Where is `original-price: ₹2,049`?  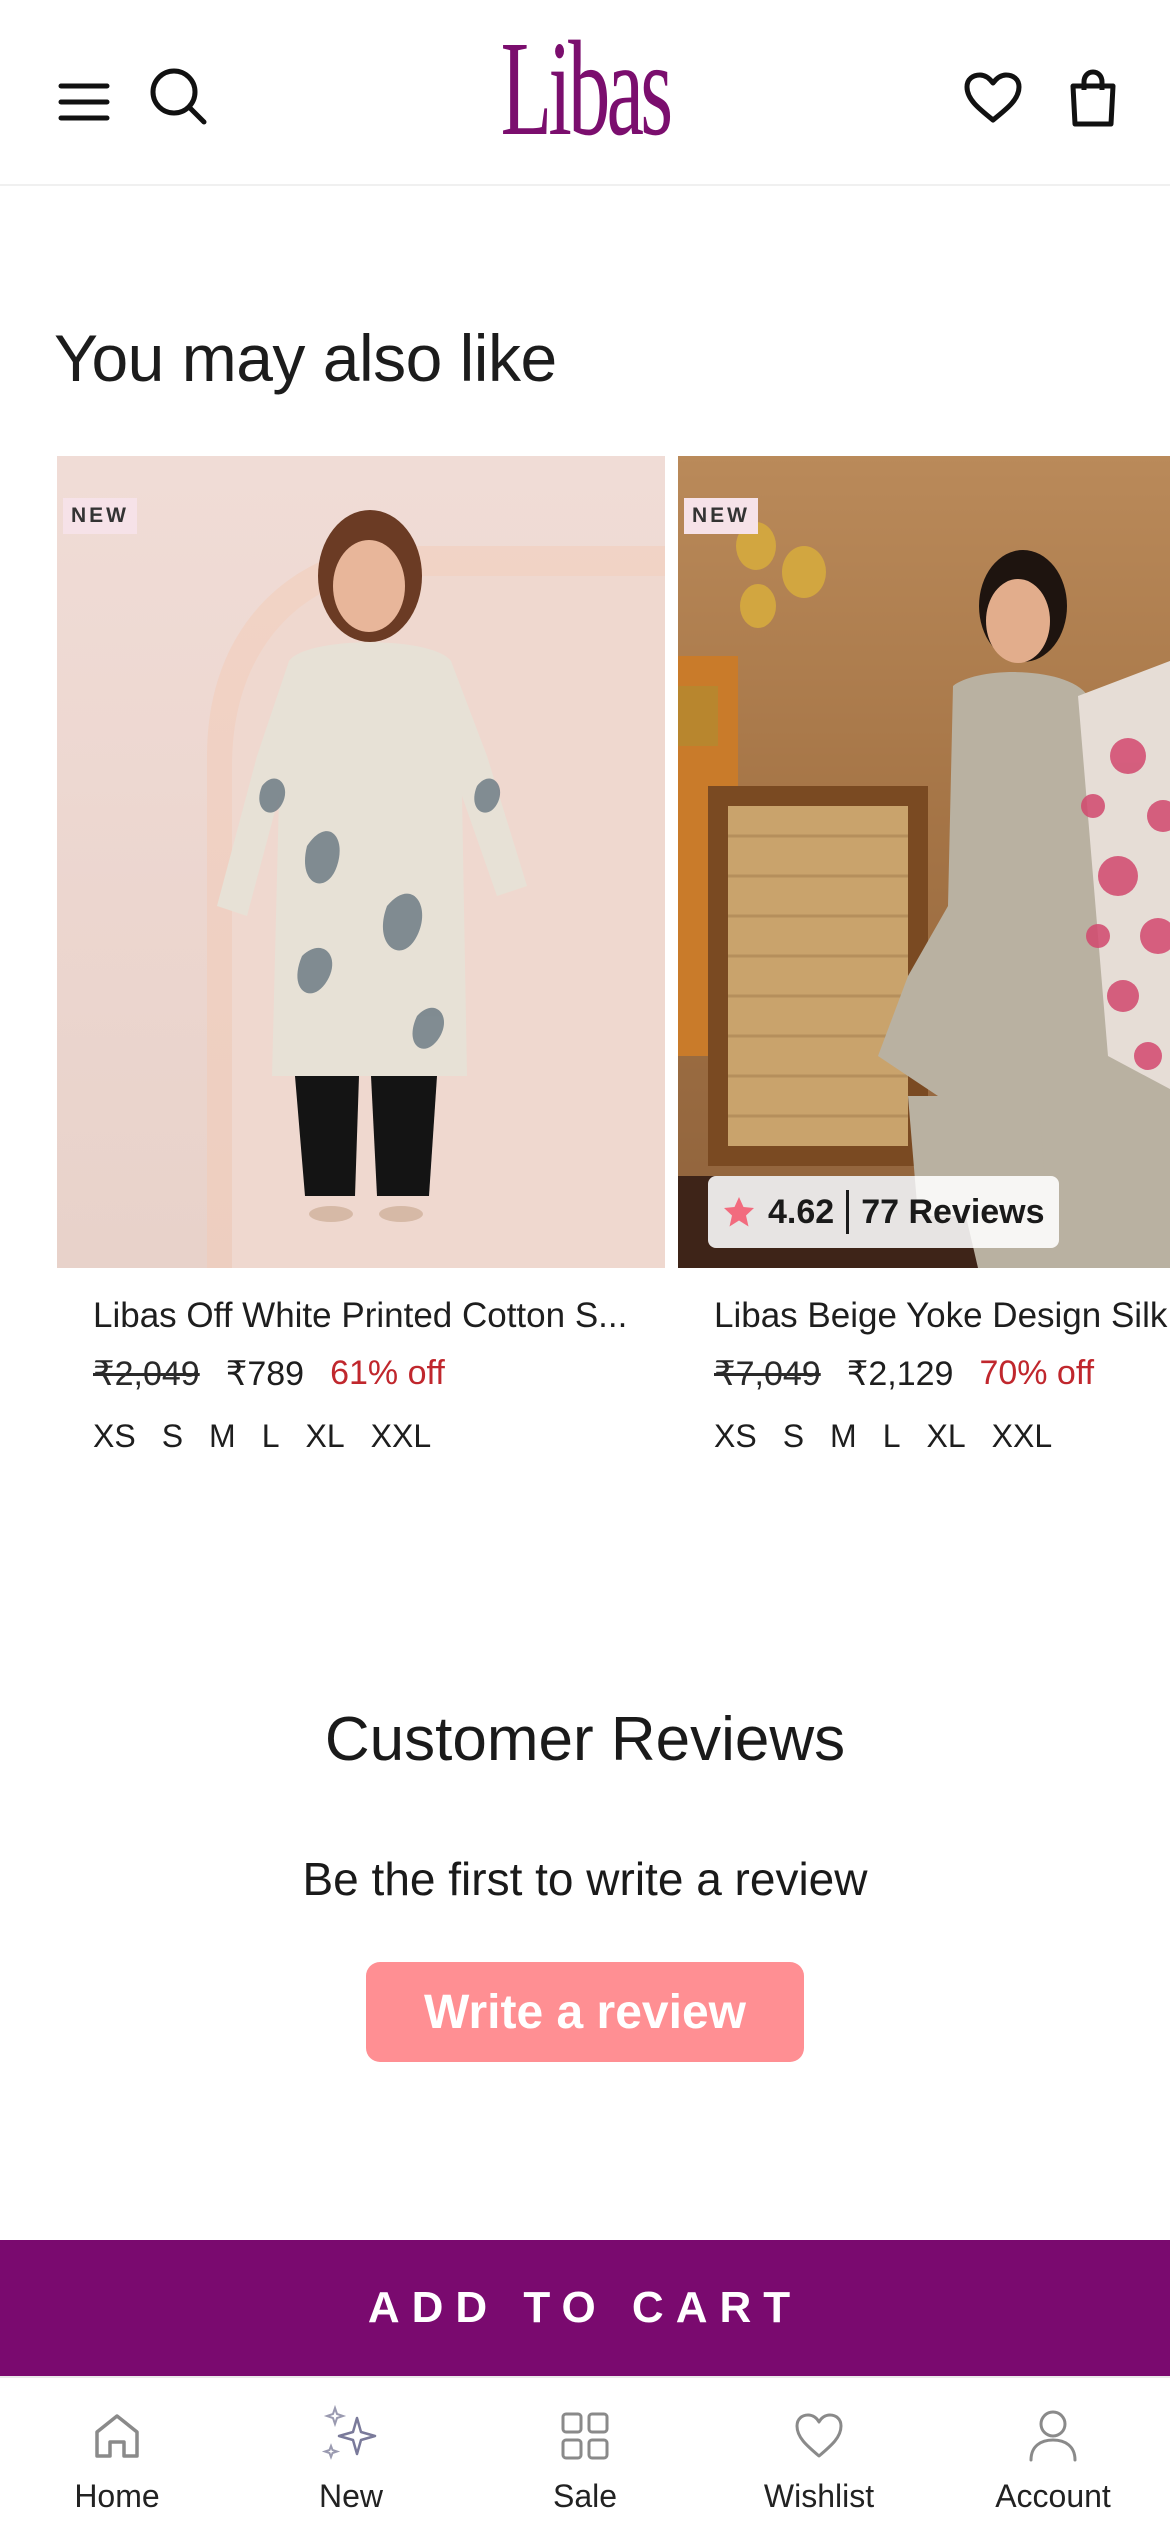 original-price: ₹2,049 is located at coordinates (146, 1374).